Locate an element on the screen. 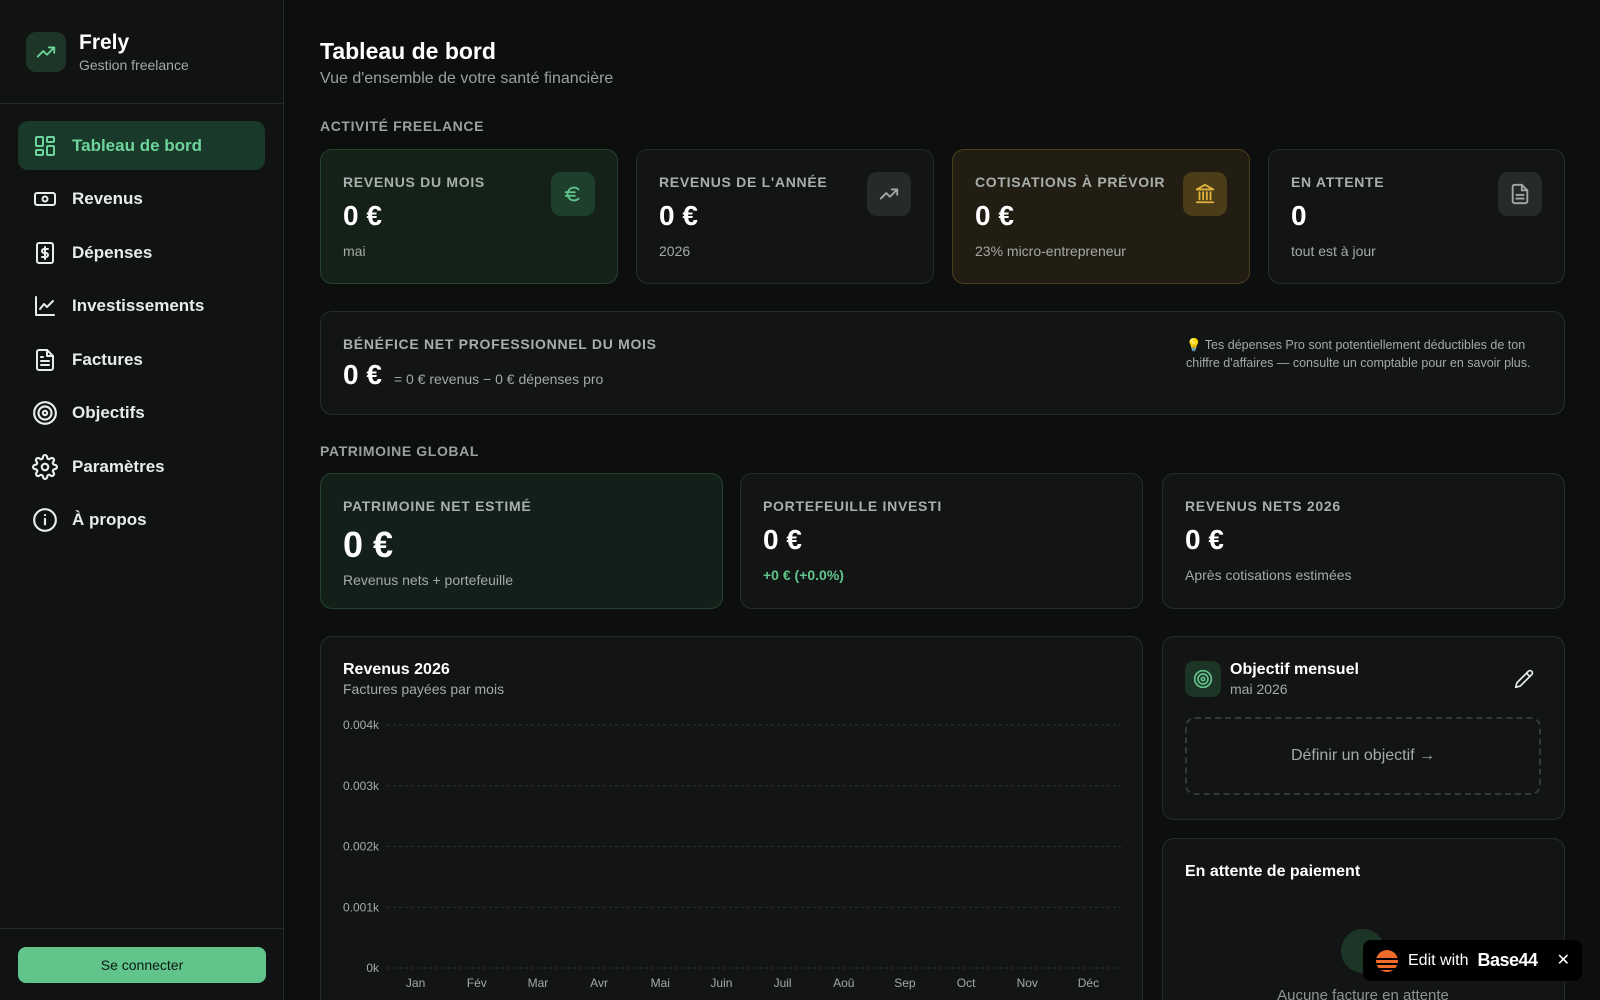  chart-y-tick-label: 0k is located at coordinates (373, 968).